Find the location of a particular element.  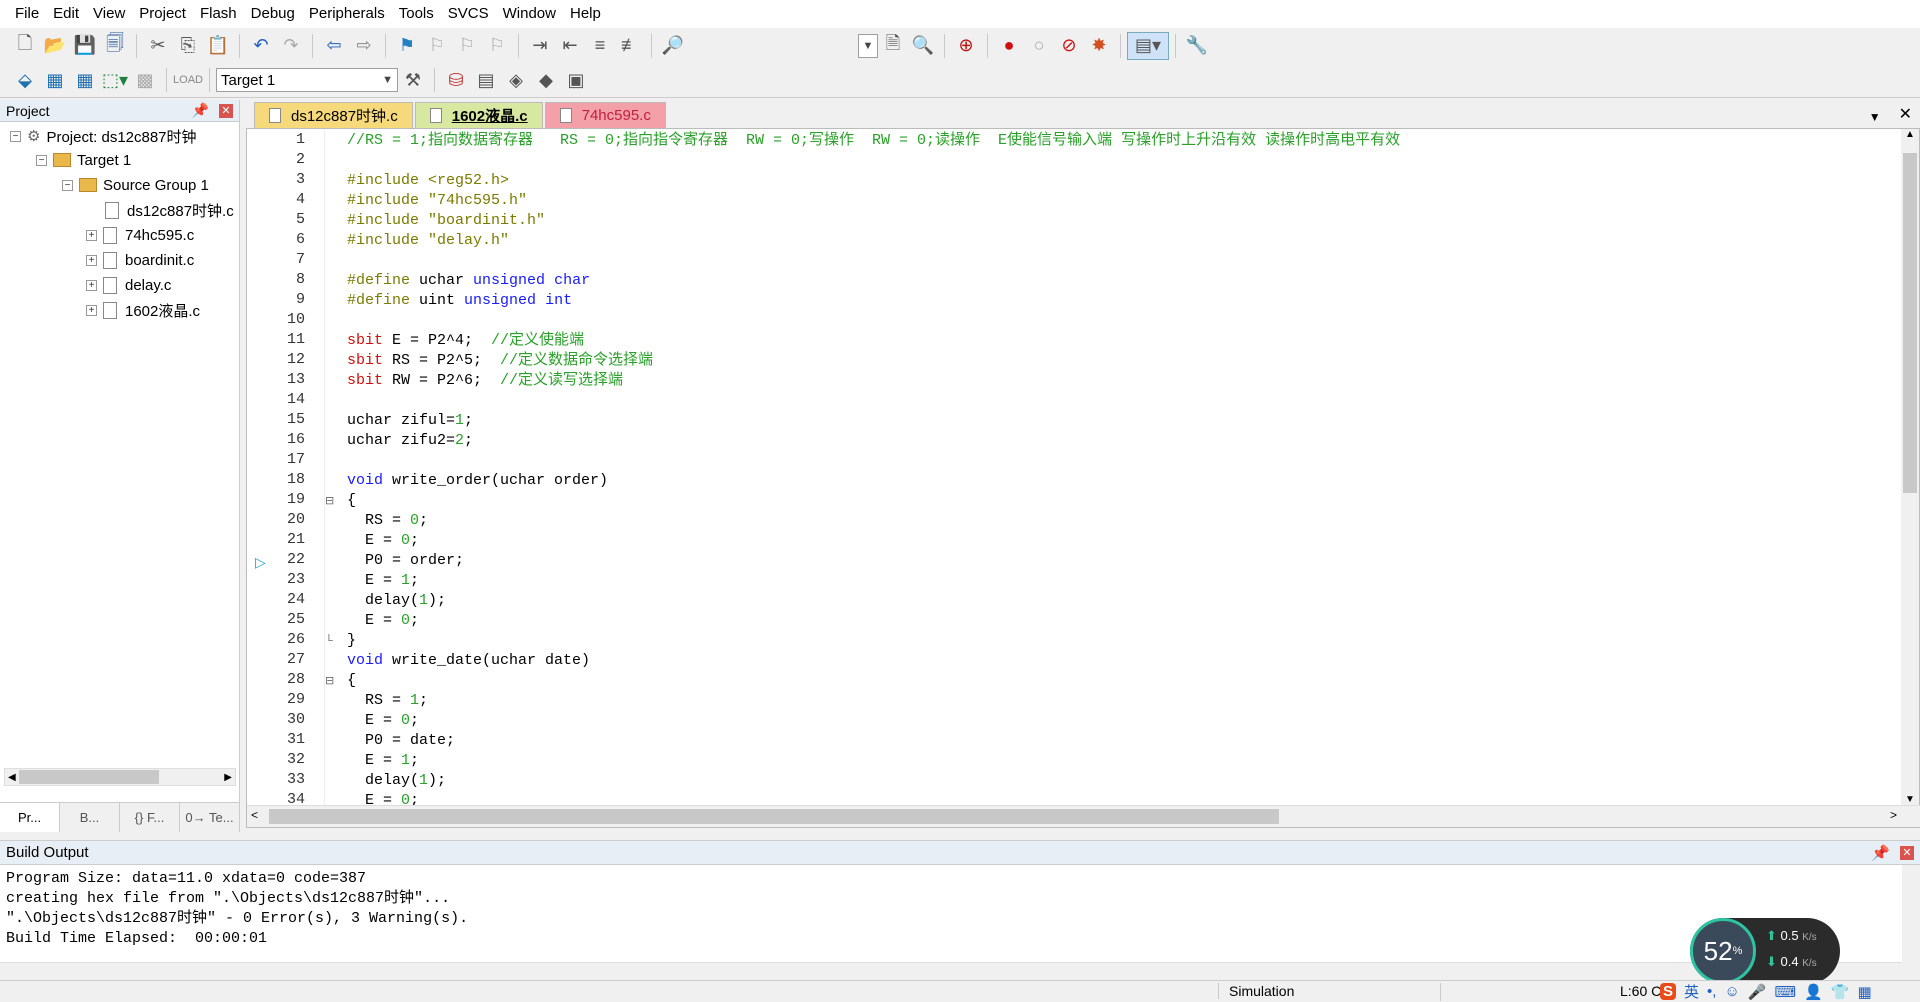

uncomment-icon: ≢ is located at coordinates (630, 46).